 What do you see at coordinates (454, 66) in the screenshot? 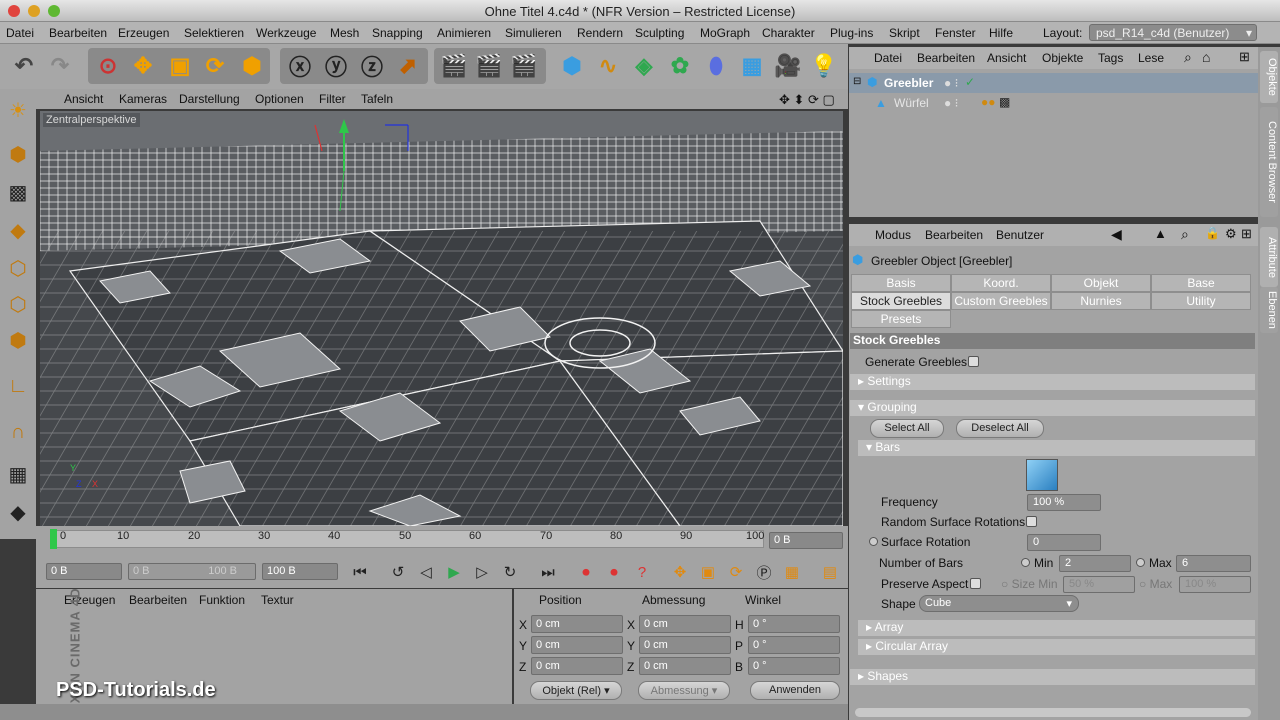
I see `render-view-icon: 🎬` at bounding box center [454, 66].